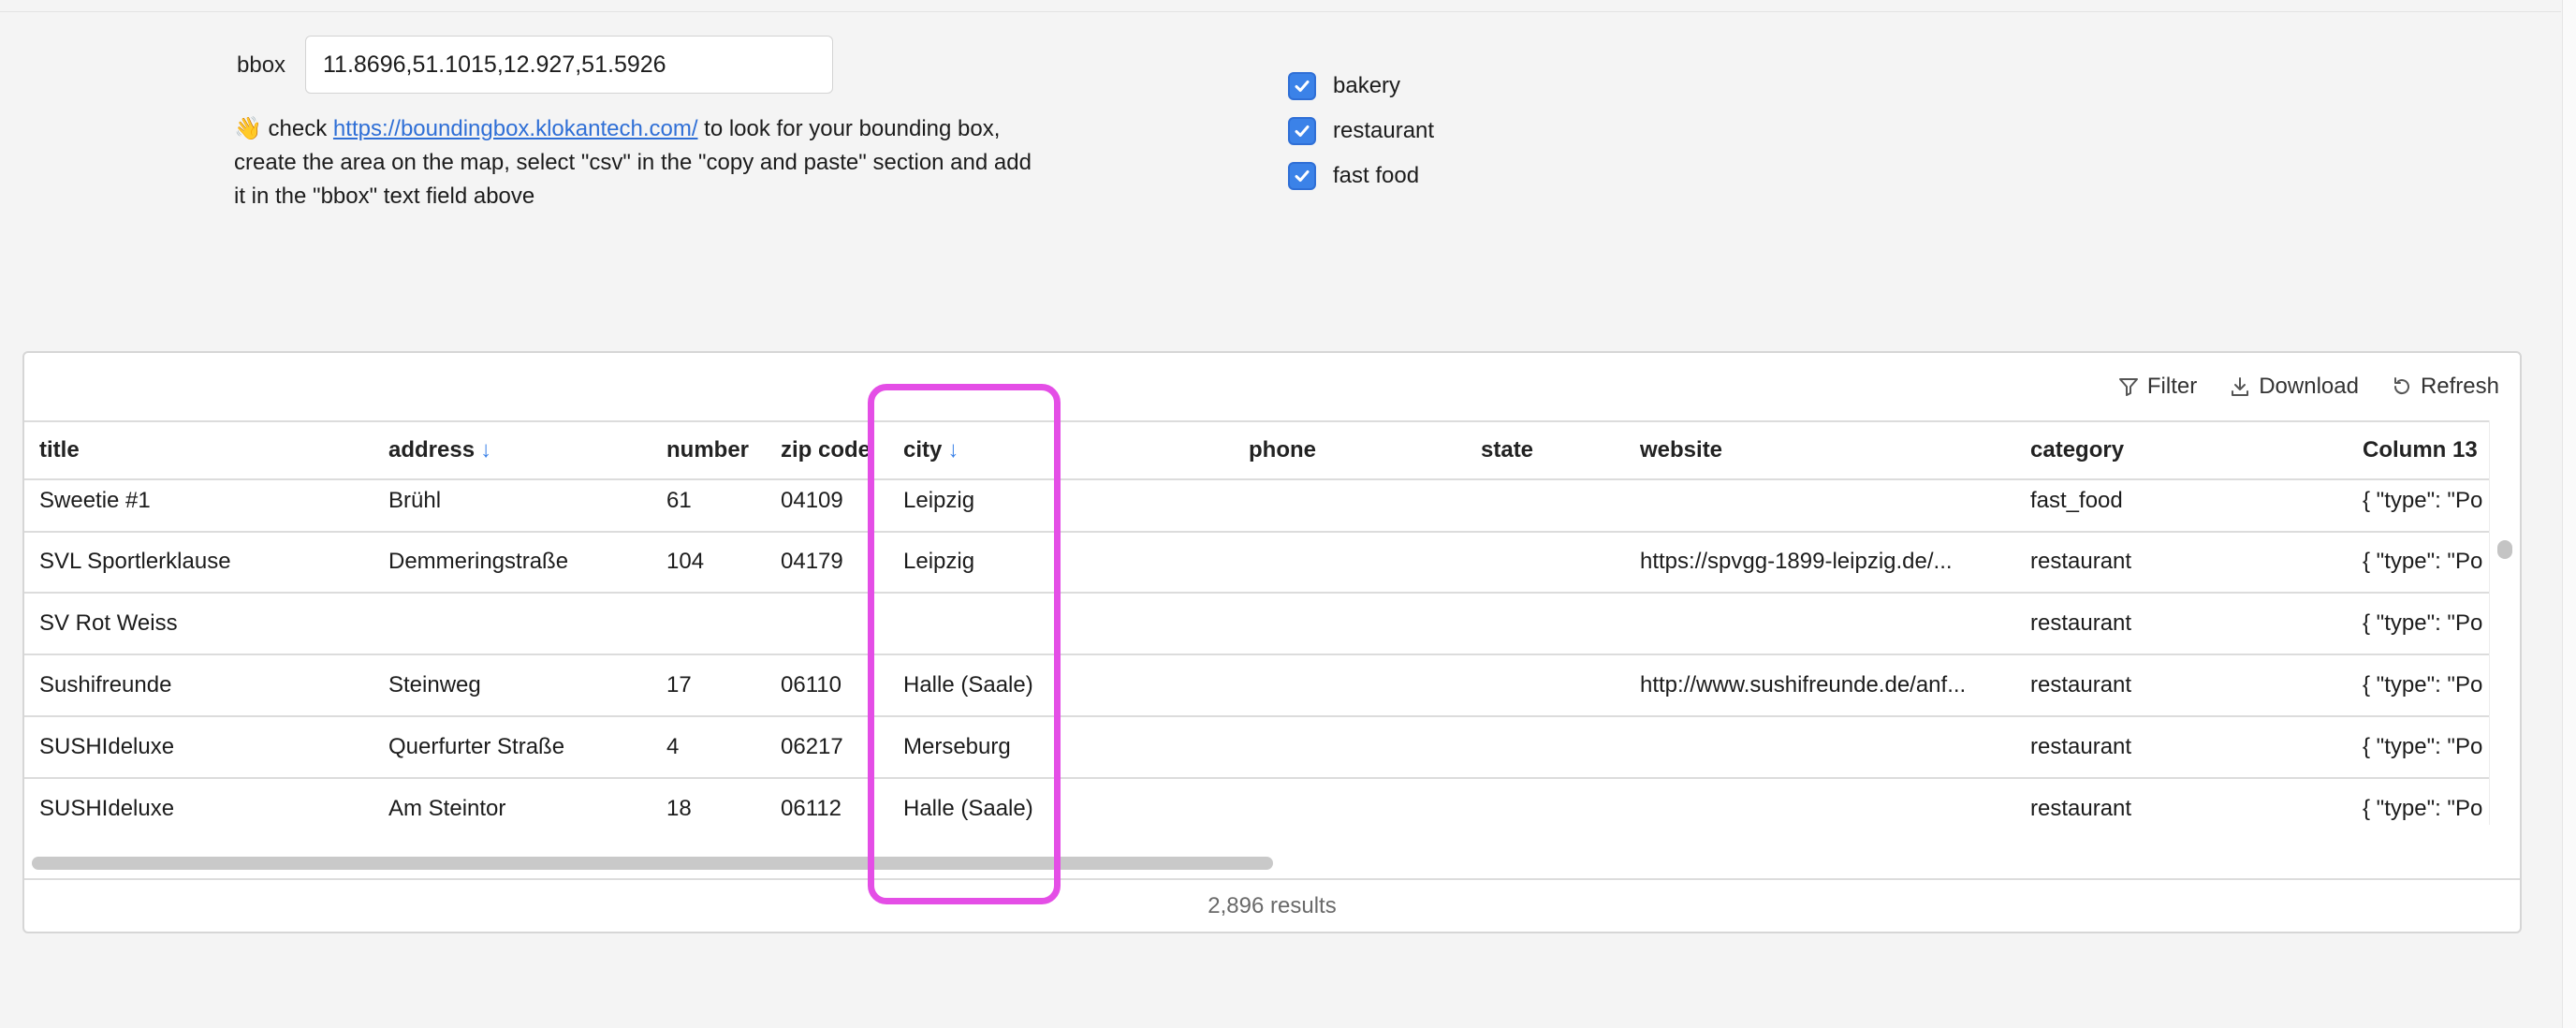  What do you see at coordinates (2445, 387) in the screenshot?
I see `refresh-button: Refresh` at bounding box center [2445, 387].